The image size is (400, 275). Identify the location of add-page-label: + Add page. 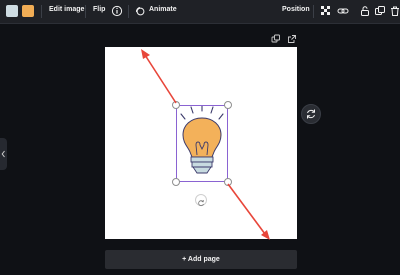
(201, 259).